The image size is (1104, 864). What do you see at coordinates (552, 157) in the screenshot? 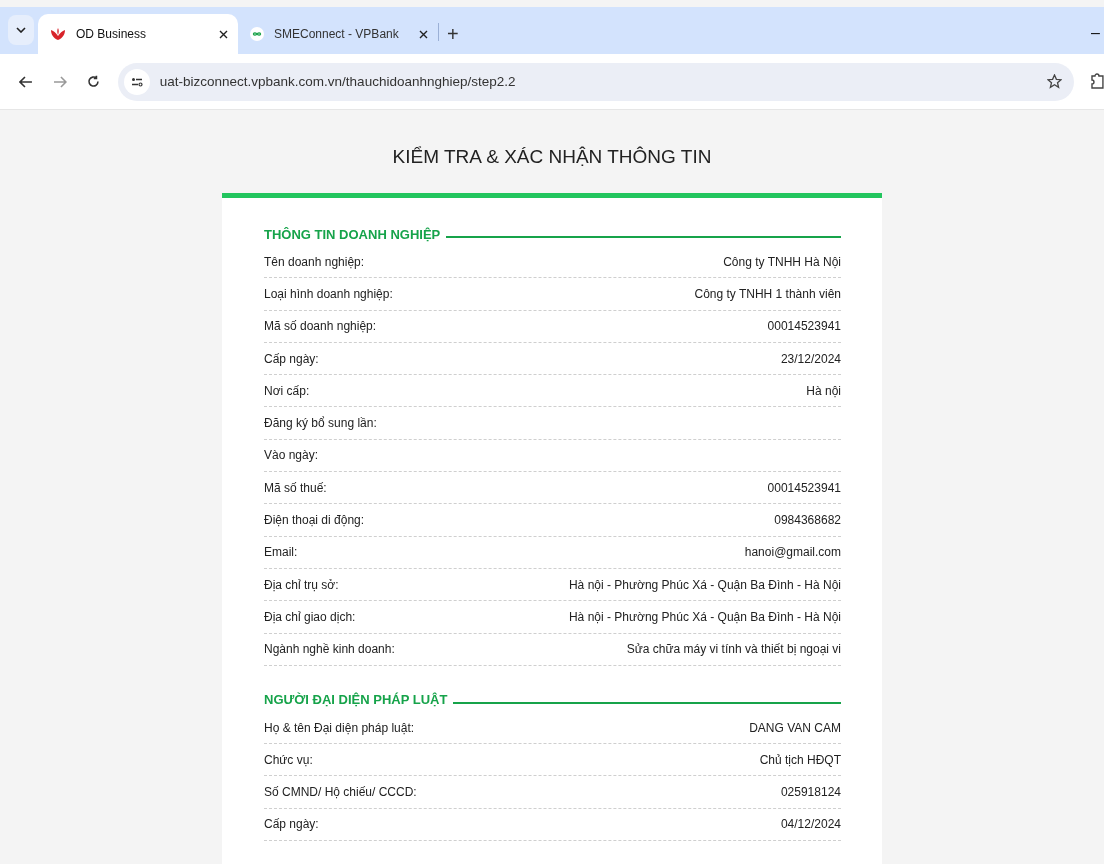
I see `page-title: KIỂM TRA & XÁC NHẬN THÔNG TIN` at bounding box center [552, 157].